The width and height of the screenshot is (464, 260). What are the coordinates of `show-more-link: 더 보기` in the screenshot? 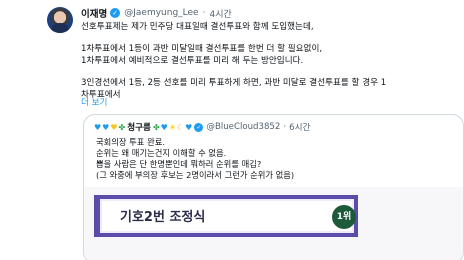 It's located at (94, 102).